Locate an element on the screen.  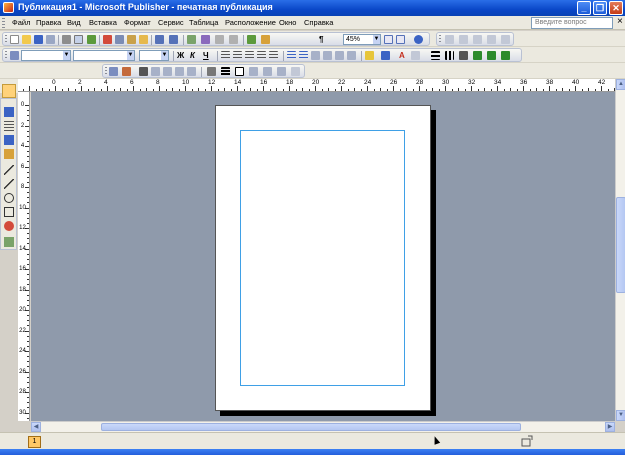
cut-icon is located at coordinates (107, 39).